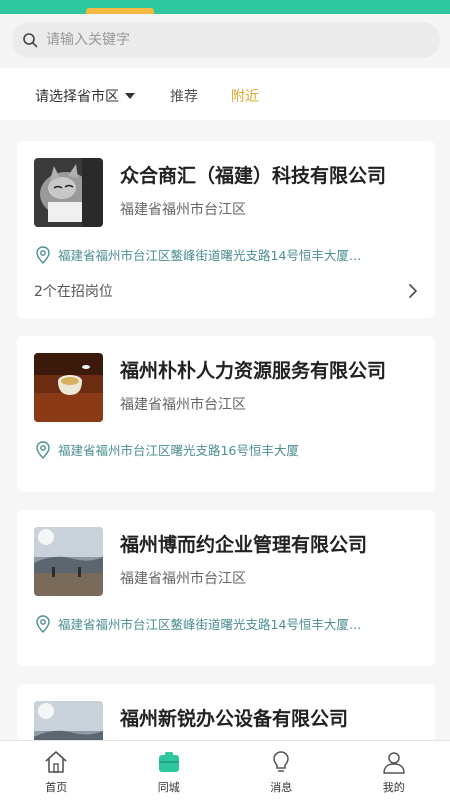 Image resolution: width=450 pixels, height=800 pixels. What do you see at coordinates (168, 762) in the screenshot?
I see `briefcase-icon` at bounding box center [168, 762].